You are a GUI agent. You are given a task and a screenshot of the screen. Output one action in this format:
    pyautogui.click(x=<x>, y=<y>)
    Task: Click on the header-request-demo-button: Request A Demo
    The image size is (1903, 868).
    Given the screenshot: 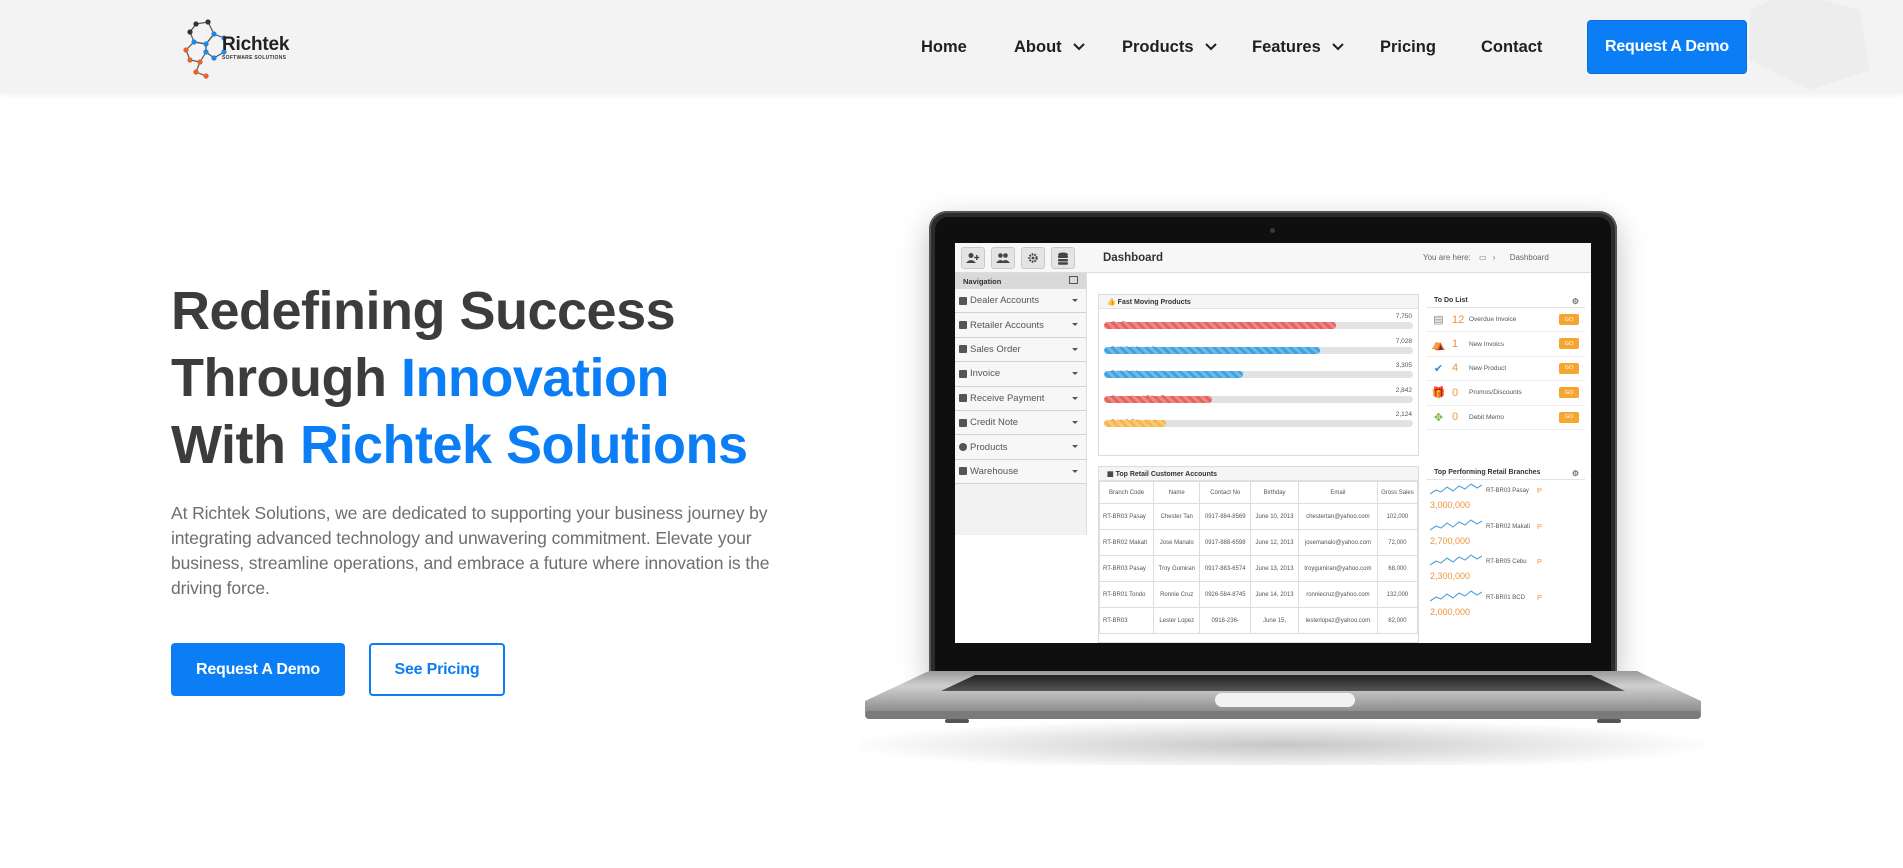 What is the action you would take?
    pyautogui.click(x=1667, y=47)
    